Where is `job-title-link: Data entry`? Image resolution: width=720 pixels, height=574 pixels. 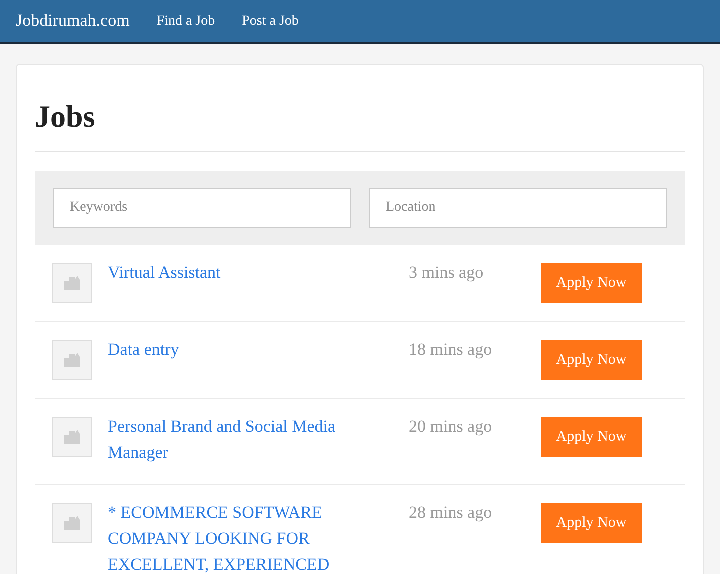
job-title-link: Data entry is located at coordinates (253, 350).